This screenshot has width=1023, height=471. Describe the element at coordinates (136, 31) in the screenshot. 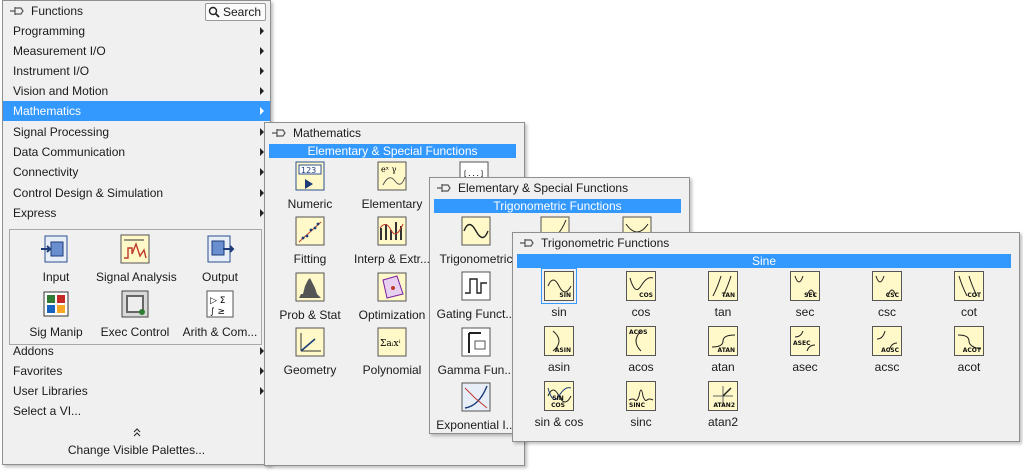

I see `menu-item-programming: Programming` at that location.